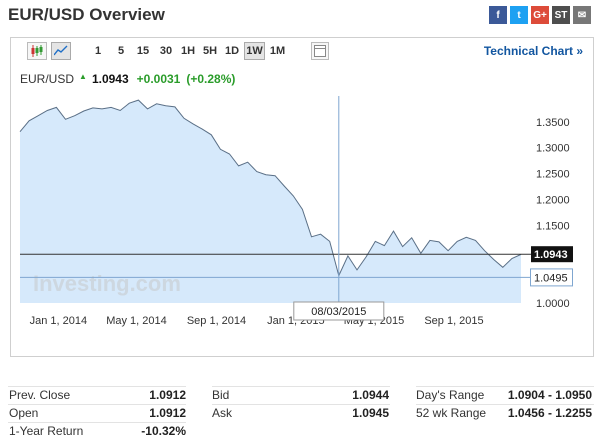 The width and height of the screenshot is (605, 442). What do you see at coordinates (549, 395) in the screenshot?
I see `stat-value: 1.0904 - 1.0950` at bounding box center [549, 395].